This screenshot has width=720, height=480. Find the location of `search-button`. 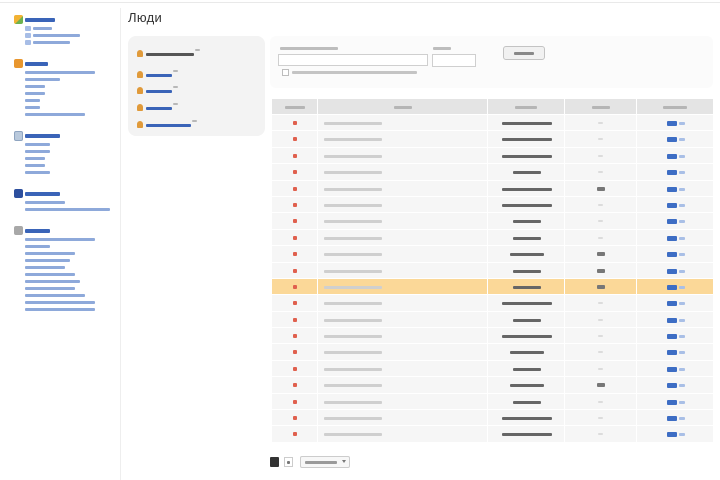

search-button is located at coordinates (524, 53).